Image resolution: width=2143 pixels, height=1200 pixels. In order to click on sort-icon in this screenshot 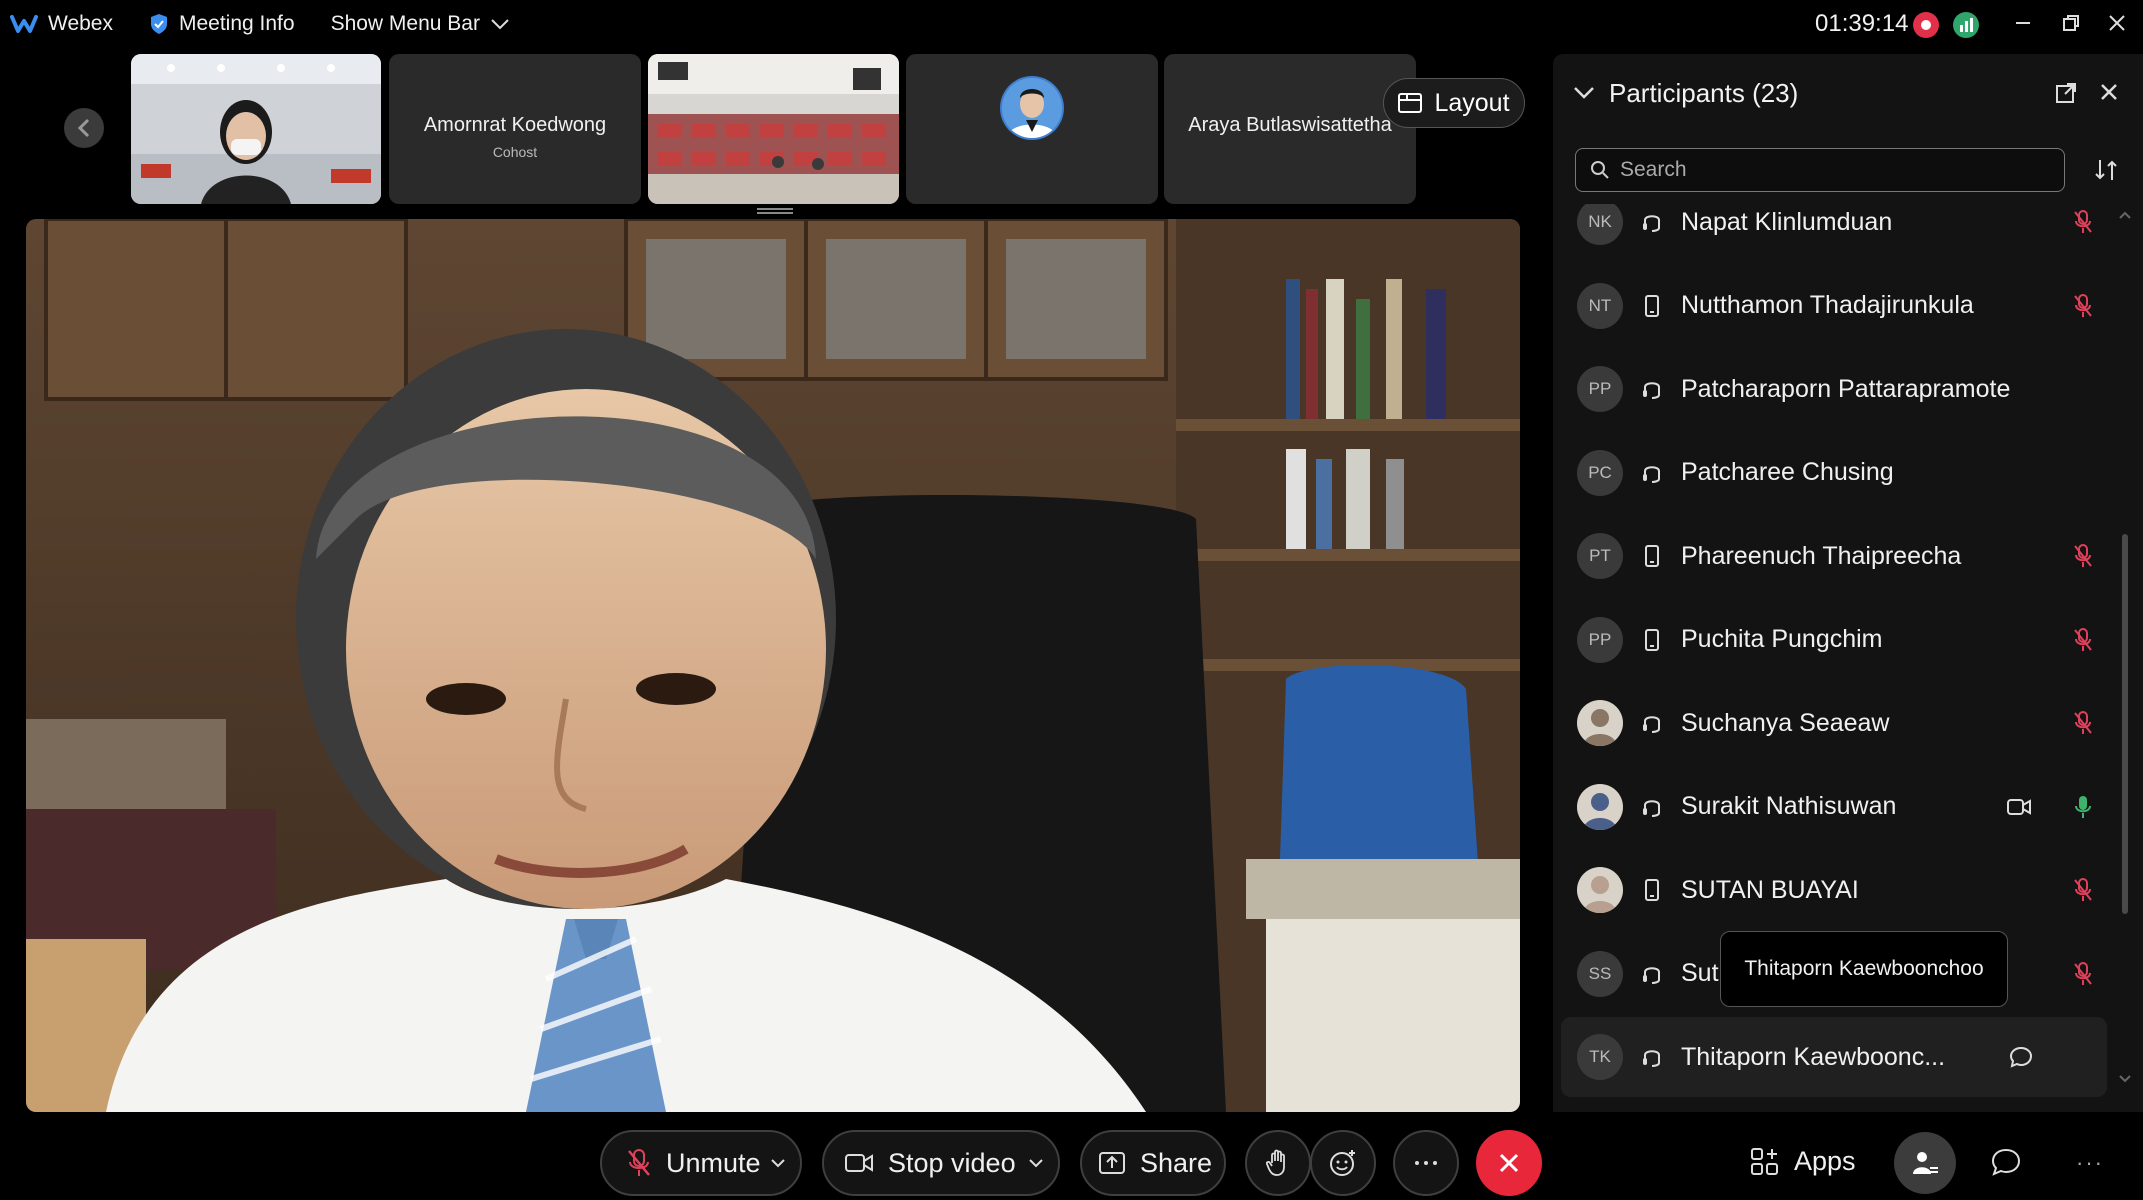, I will do `click(2106, 170)`.